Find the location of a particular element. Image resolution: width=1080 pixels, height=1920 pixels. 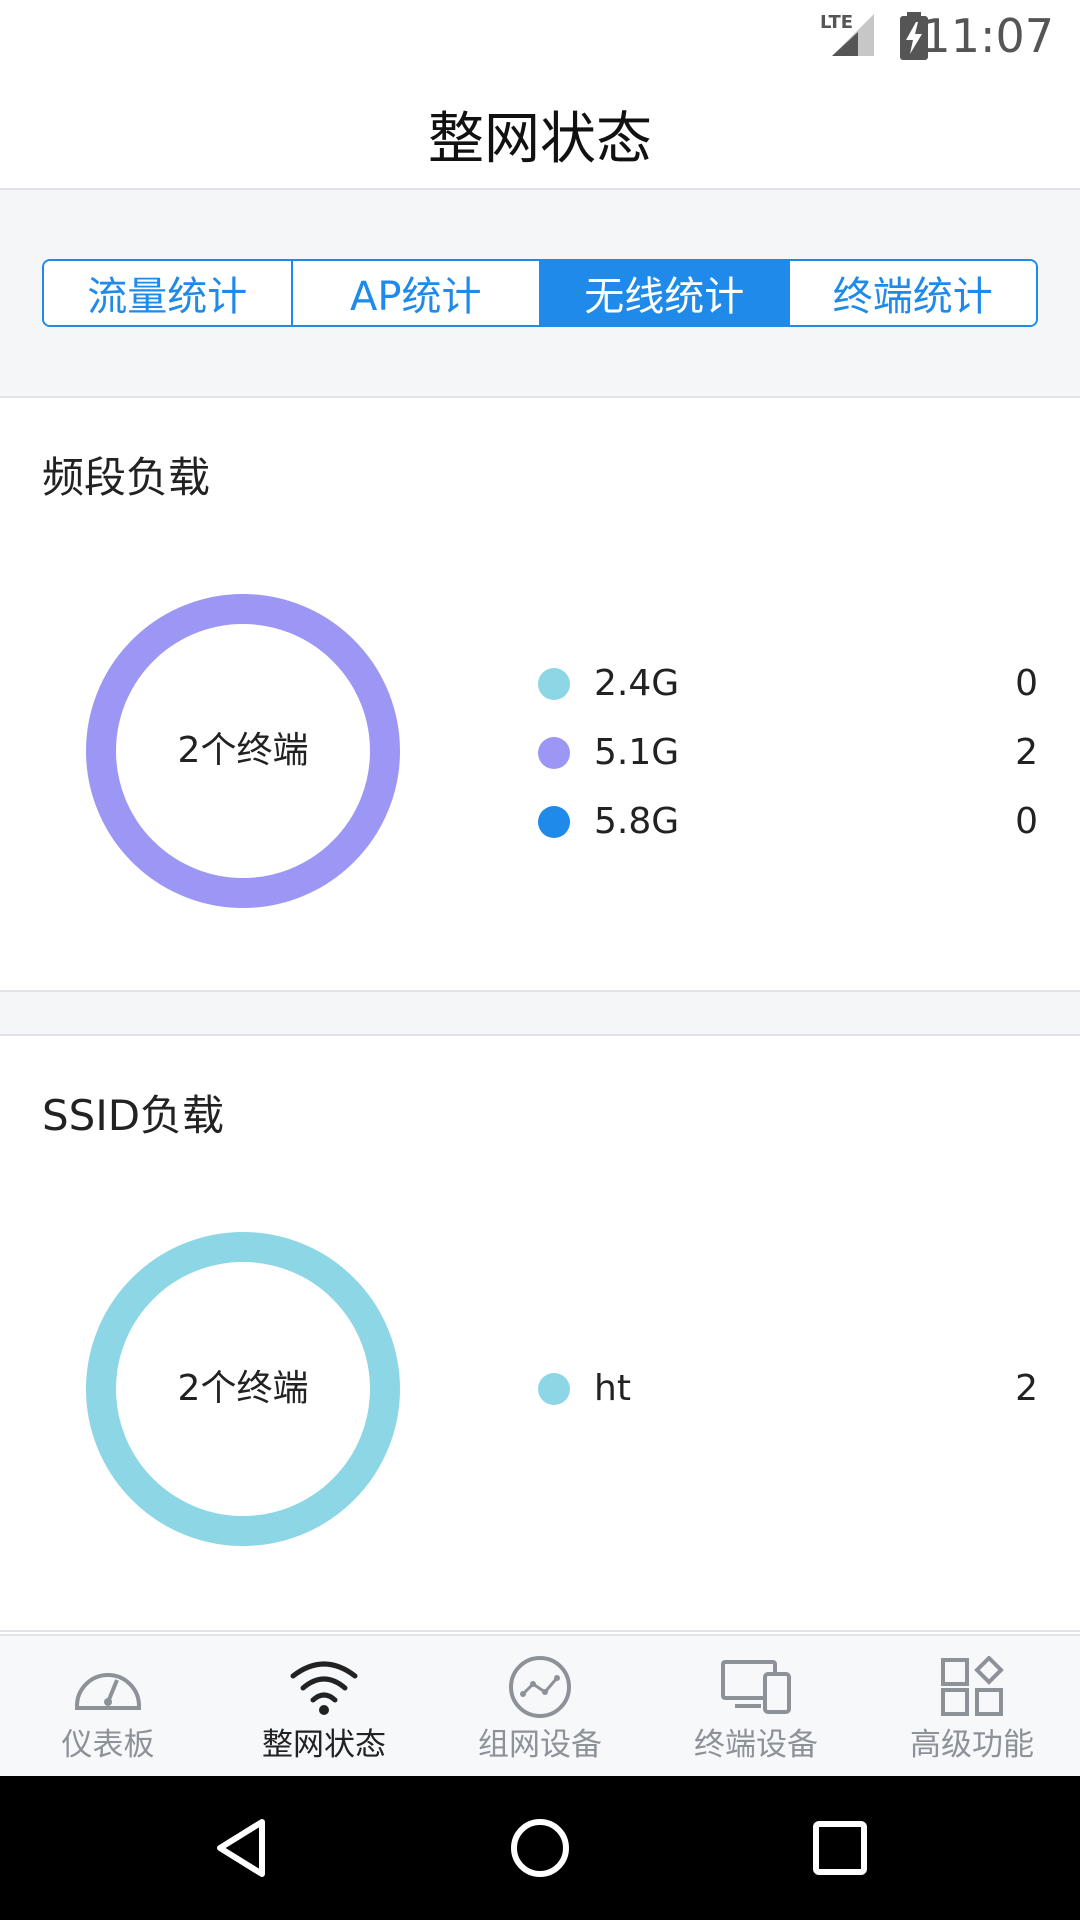

status-time: 11:07 is located at coordinates (987, 36).